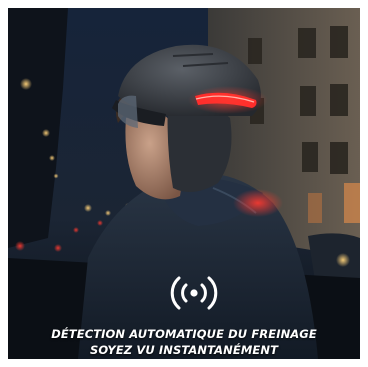  Describe the element at coordinates (194, 293) in the screenshot. I see `wireless-signal-icon` at that location.